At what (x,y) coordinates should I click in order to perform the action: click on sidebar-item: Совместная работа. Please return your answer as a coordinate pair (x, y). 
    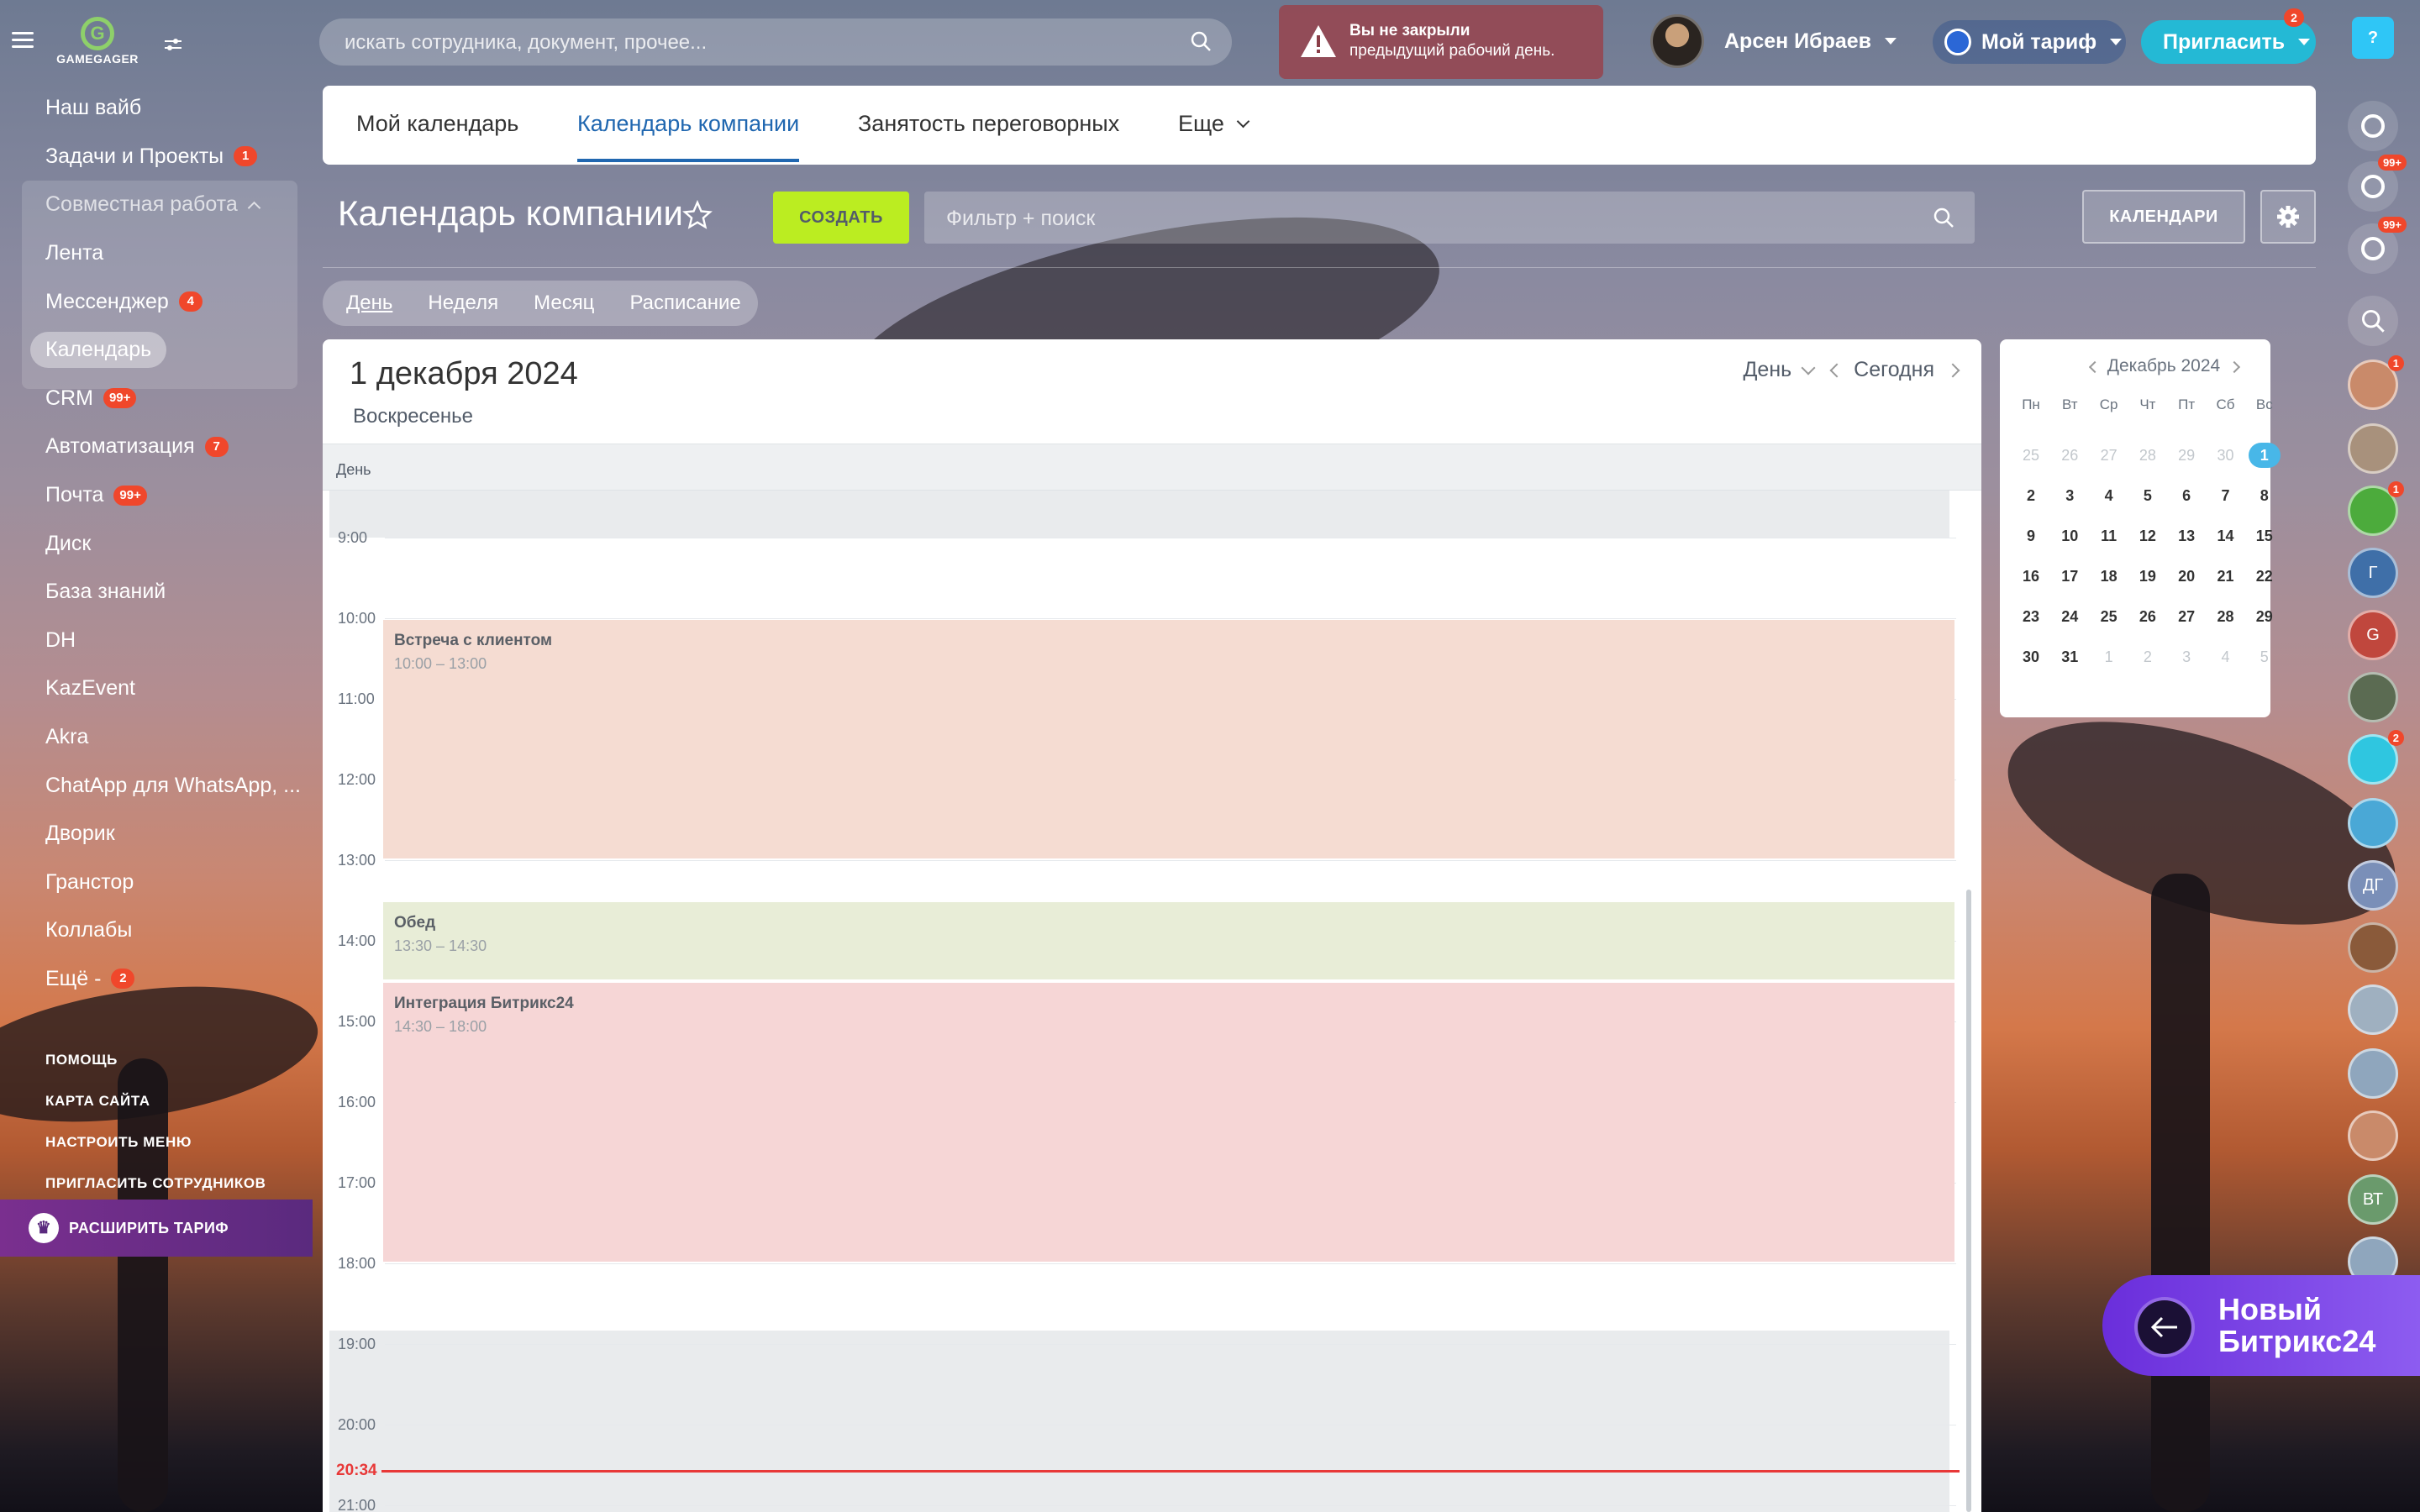
    Looking at the image, I should click on (157, 205).